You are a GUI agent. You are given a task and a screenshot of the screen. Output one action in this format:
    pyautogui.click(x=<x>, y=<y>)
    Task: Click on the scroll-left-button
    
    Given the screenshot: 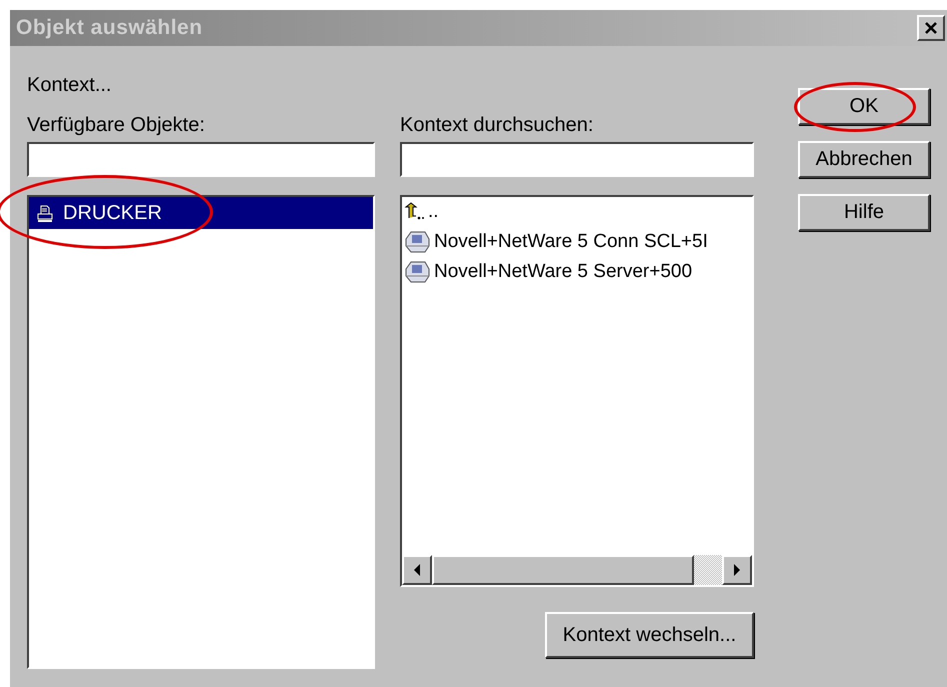 What is the action you would take?
    pyautogui.click(x=417, y=570)
    